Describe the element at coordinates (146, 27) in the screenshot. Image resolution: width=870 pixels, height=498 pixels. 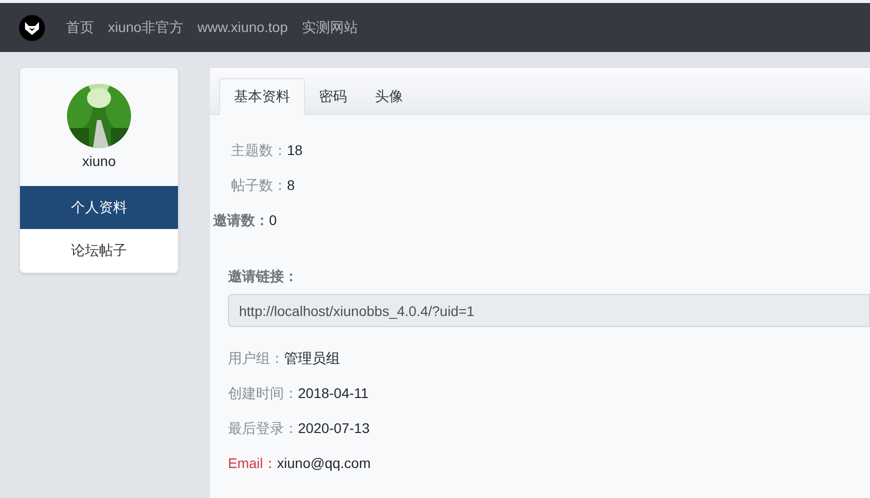
I see `nav-link: xiuno非官方` at that location.